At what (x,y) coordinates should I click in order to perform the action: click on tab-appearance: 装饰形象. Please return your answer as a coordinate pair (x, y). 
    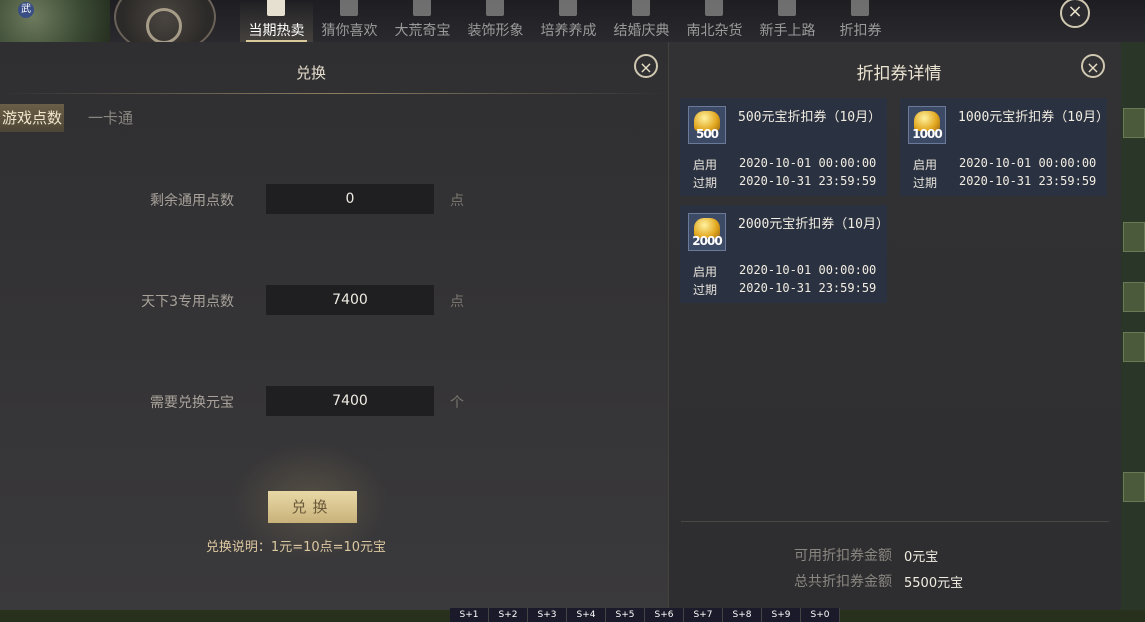
    Looking at the image, I should click on (495, 21).